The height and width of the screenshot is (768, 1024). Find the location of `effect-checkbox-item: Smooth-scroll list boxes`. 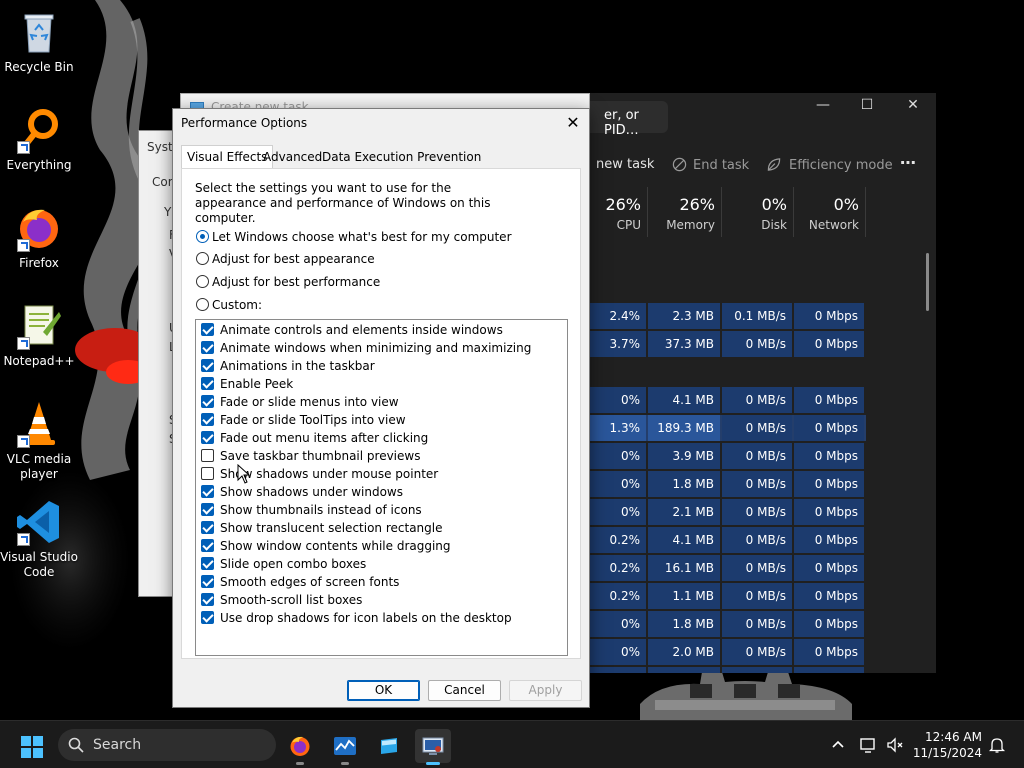

effect-checkbox-item: Smooth-scroll list boxes is located at coordinates (281, 600).